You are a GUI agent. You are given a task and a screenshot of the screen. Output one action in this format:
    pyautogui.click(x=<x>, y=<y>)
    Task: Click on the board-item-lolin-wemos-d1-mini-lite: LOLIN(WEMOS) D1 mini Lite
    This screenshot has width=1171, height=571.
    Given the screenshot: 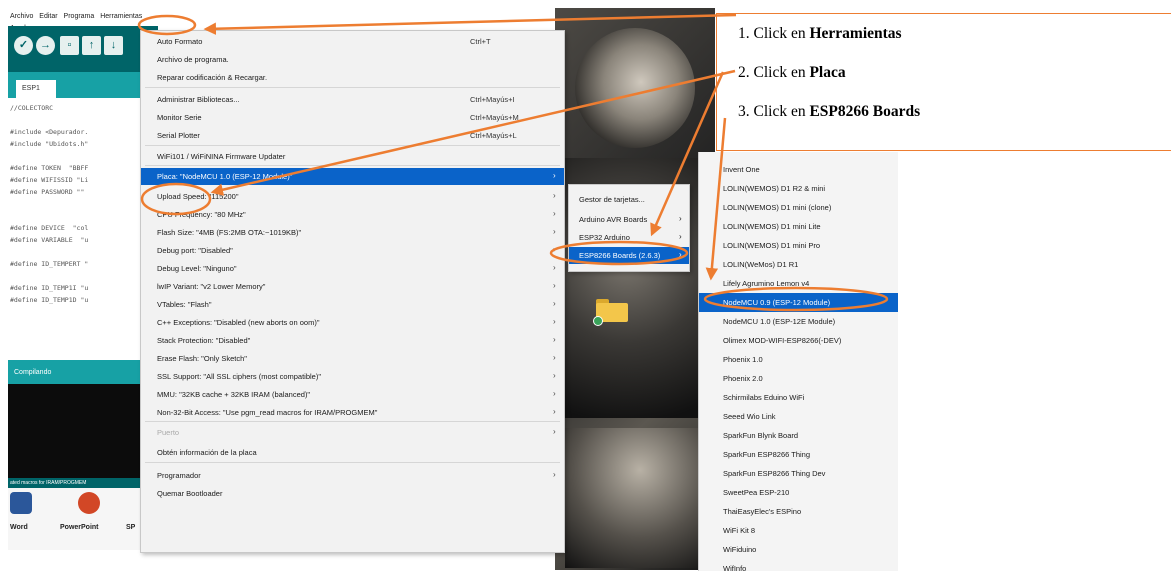 What is the action you would take?
    pyautogui.click(x=798, y=226)
    